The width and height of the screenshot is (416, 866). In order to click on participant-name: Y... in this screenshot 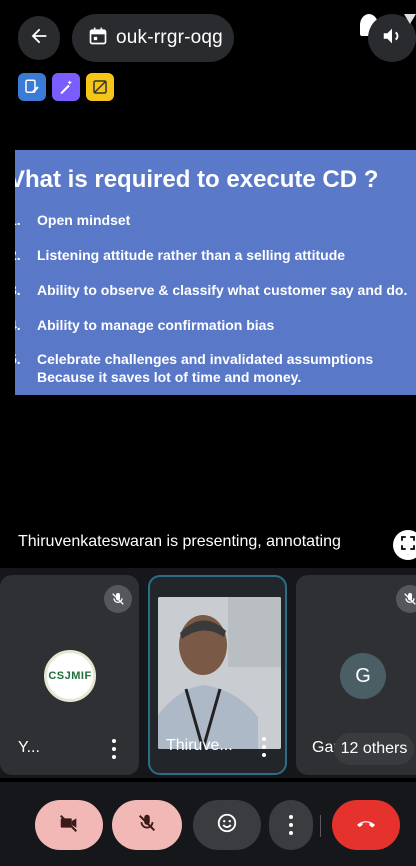, I will do `click(29, 747)`.